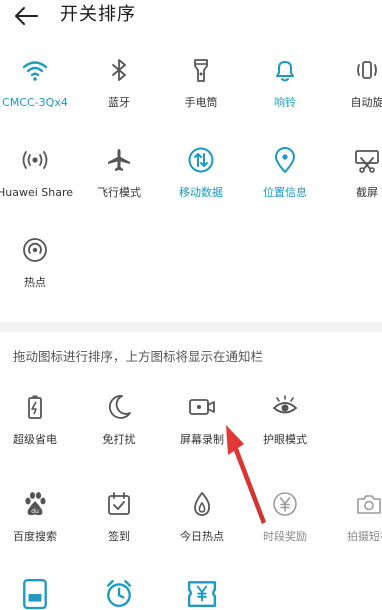  I want to click on title-bar: 开关排序, so click(191, 18).